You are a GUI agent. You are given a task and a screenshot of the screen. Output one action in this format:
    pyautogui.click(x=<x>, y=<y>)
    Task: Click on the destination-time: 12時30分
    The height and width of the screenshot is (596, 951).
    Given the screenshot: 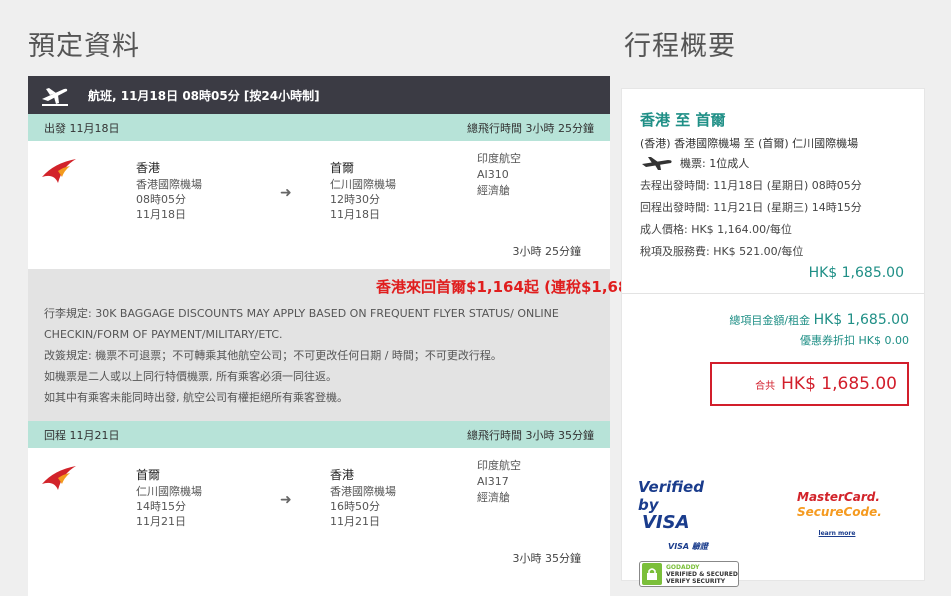 What is the action you would take?
    pyautogui.click(x=355, y=199)
    